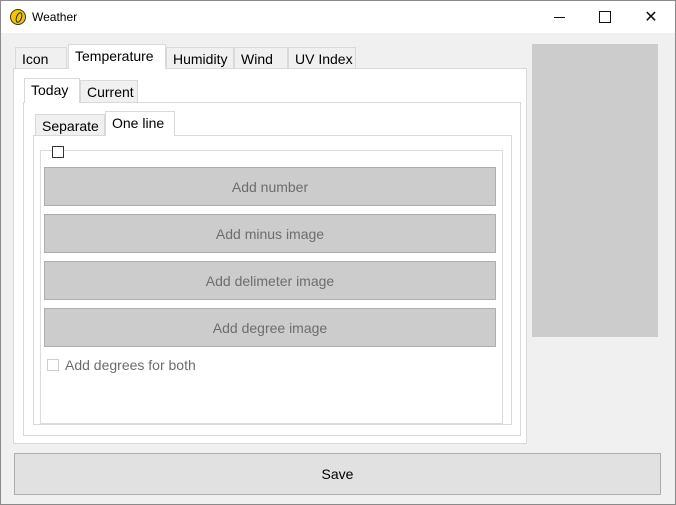 This screenshot has height=505, width=676. Describe the element at coordinates (41, 58) in the screenshot. I see `tab-icon: Icon` at that location.